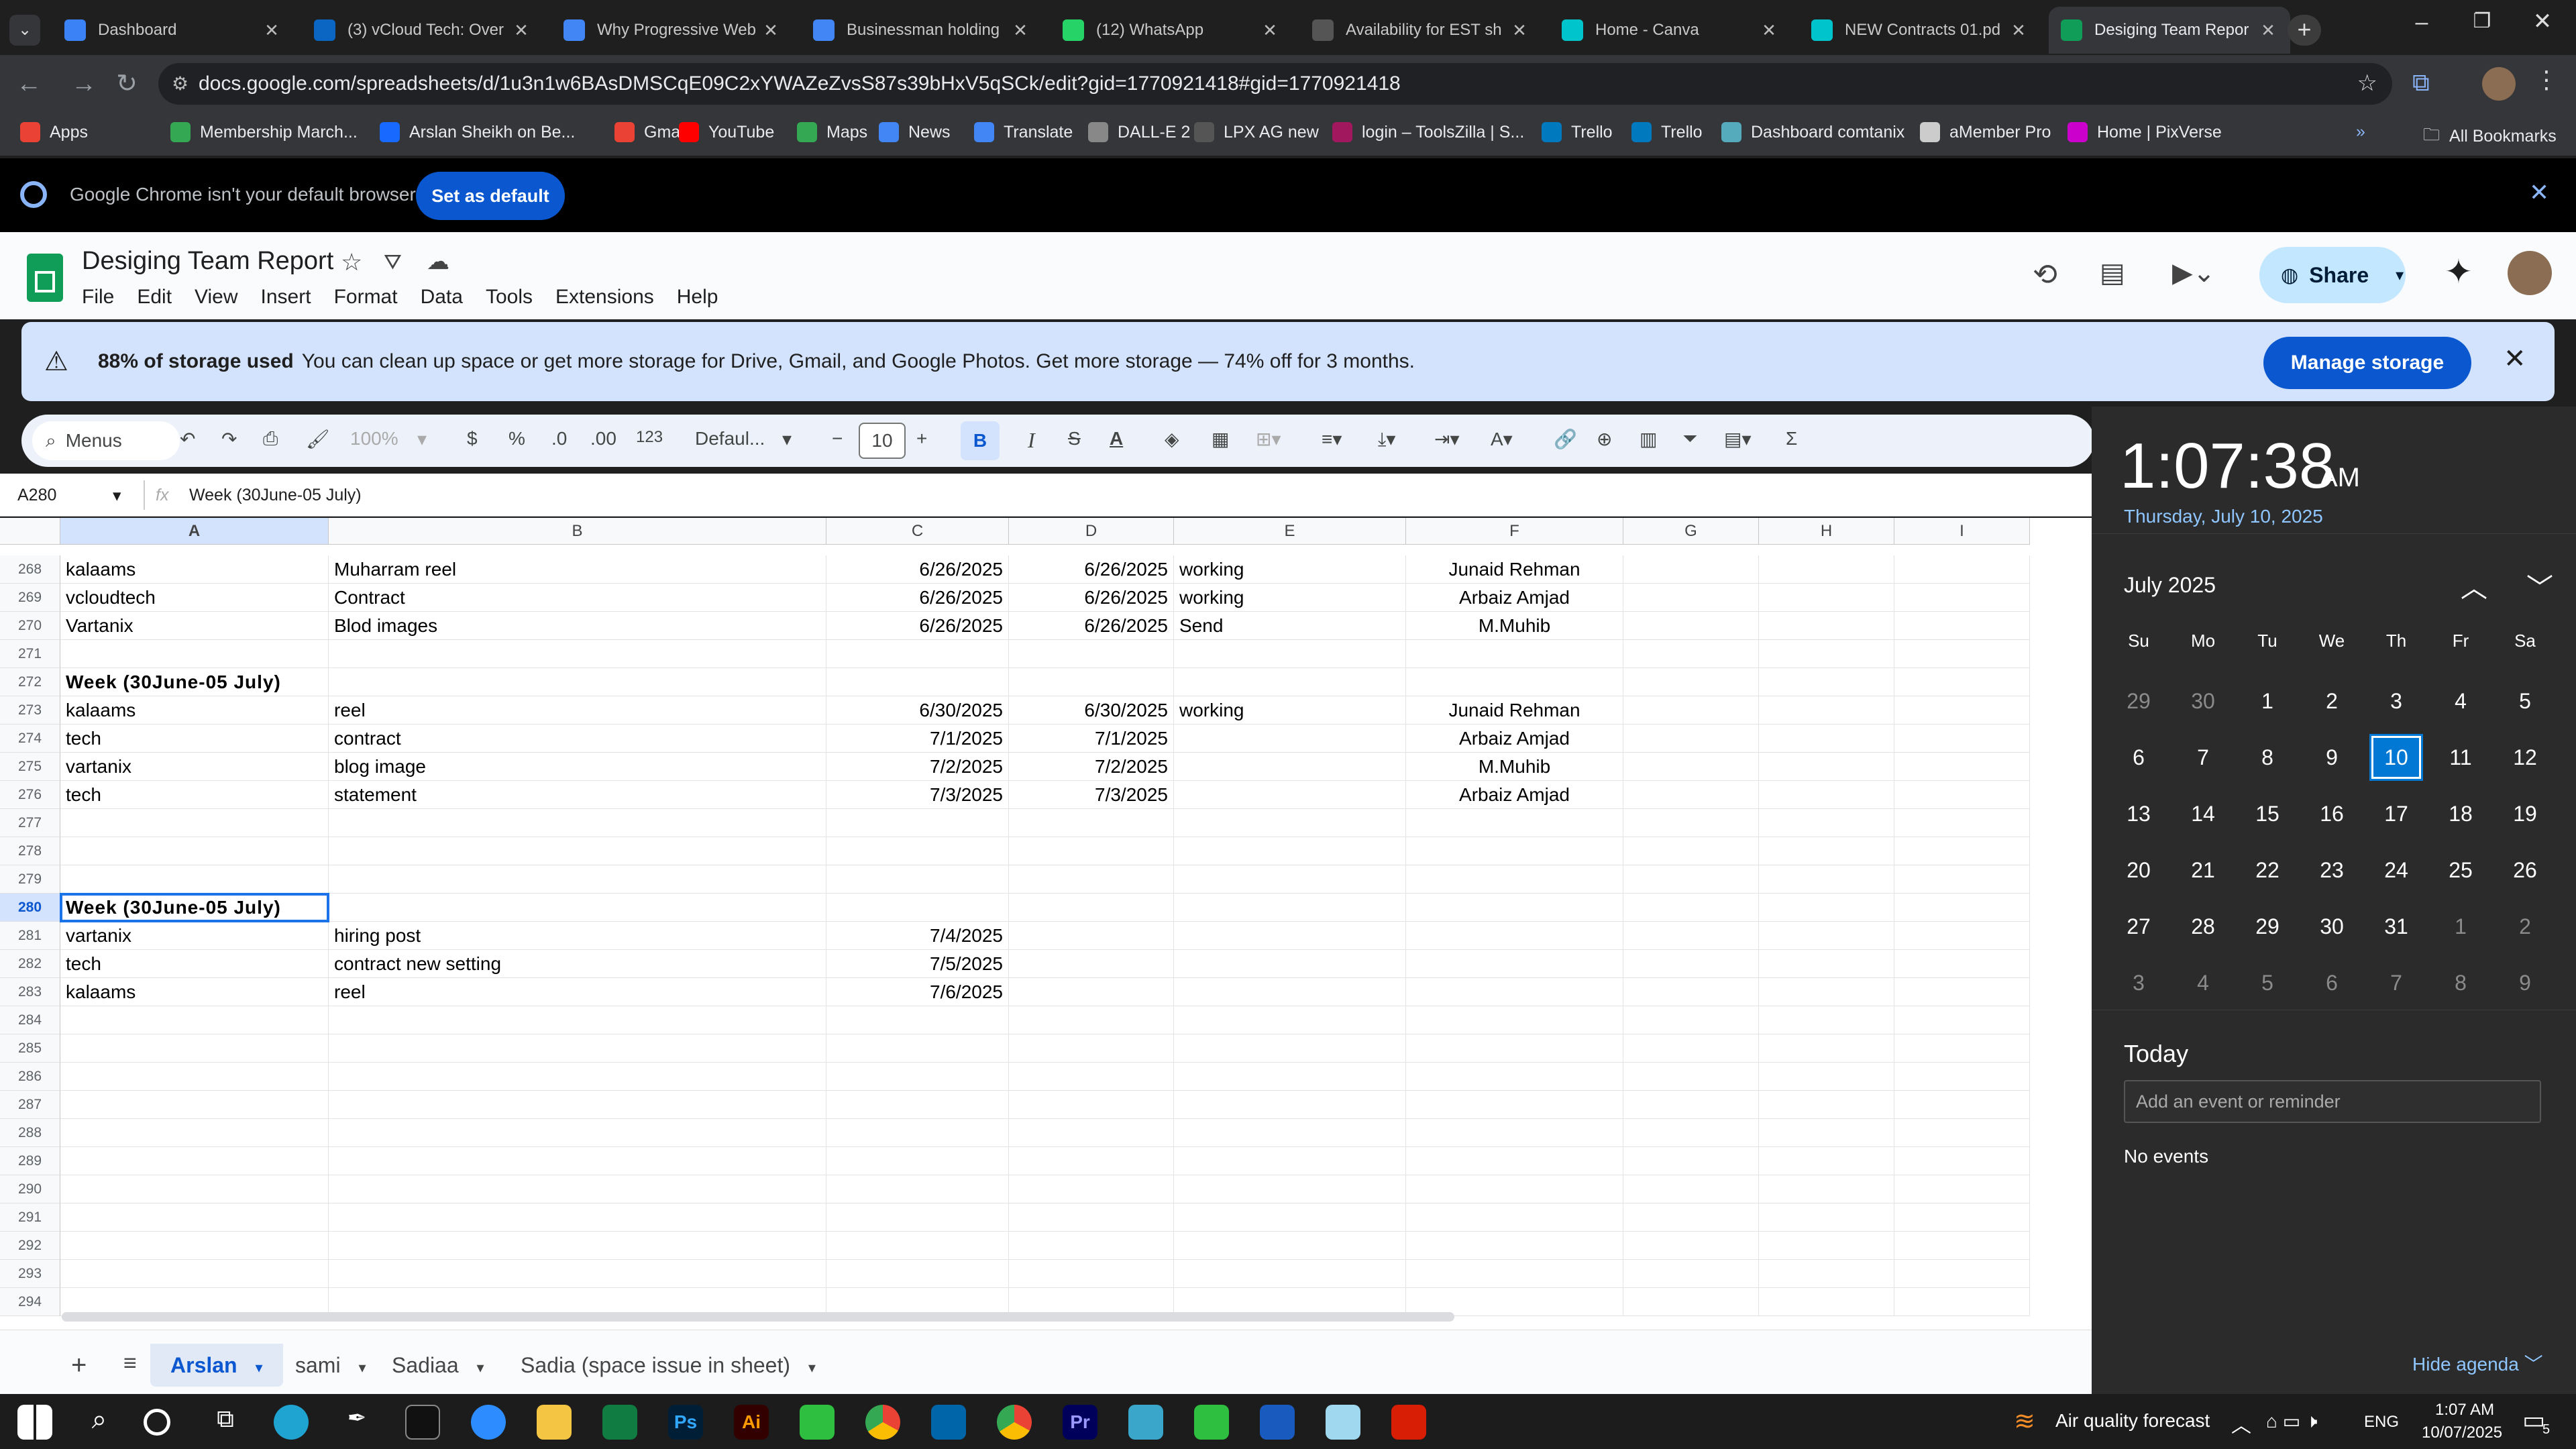 Image resolution: width=2576 pixels, height=1449 pixels. Describe the element at coordinates (882, 1422) in the screenshot. I see `chrome-icon` at that location.